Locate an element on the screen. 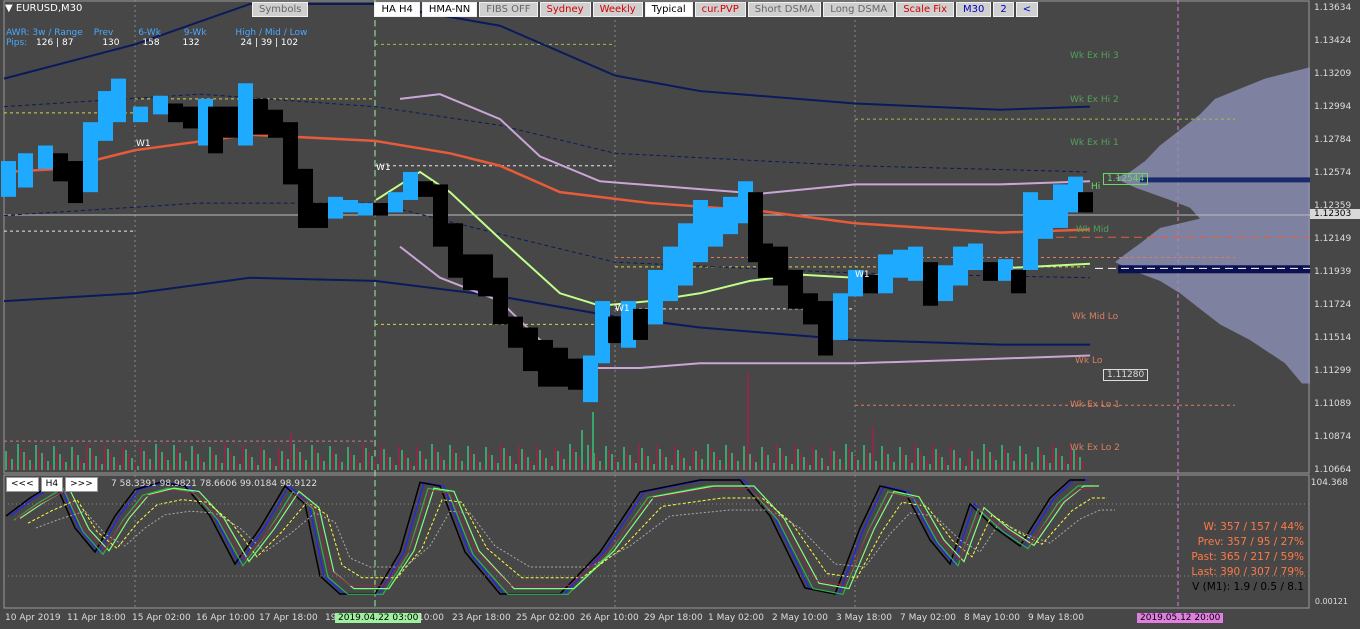 This screenshot has width=1360, height=629. price-tick: 1.13634 is located at coordinates (1333, 8).